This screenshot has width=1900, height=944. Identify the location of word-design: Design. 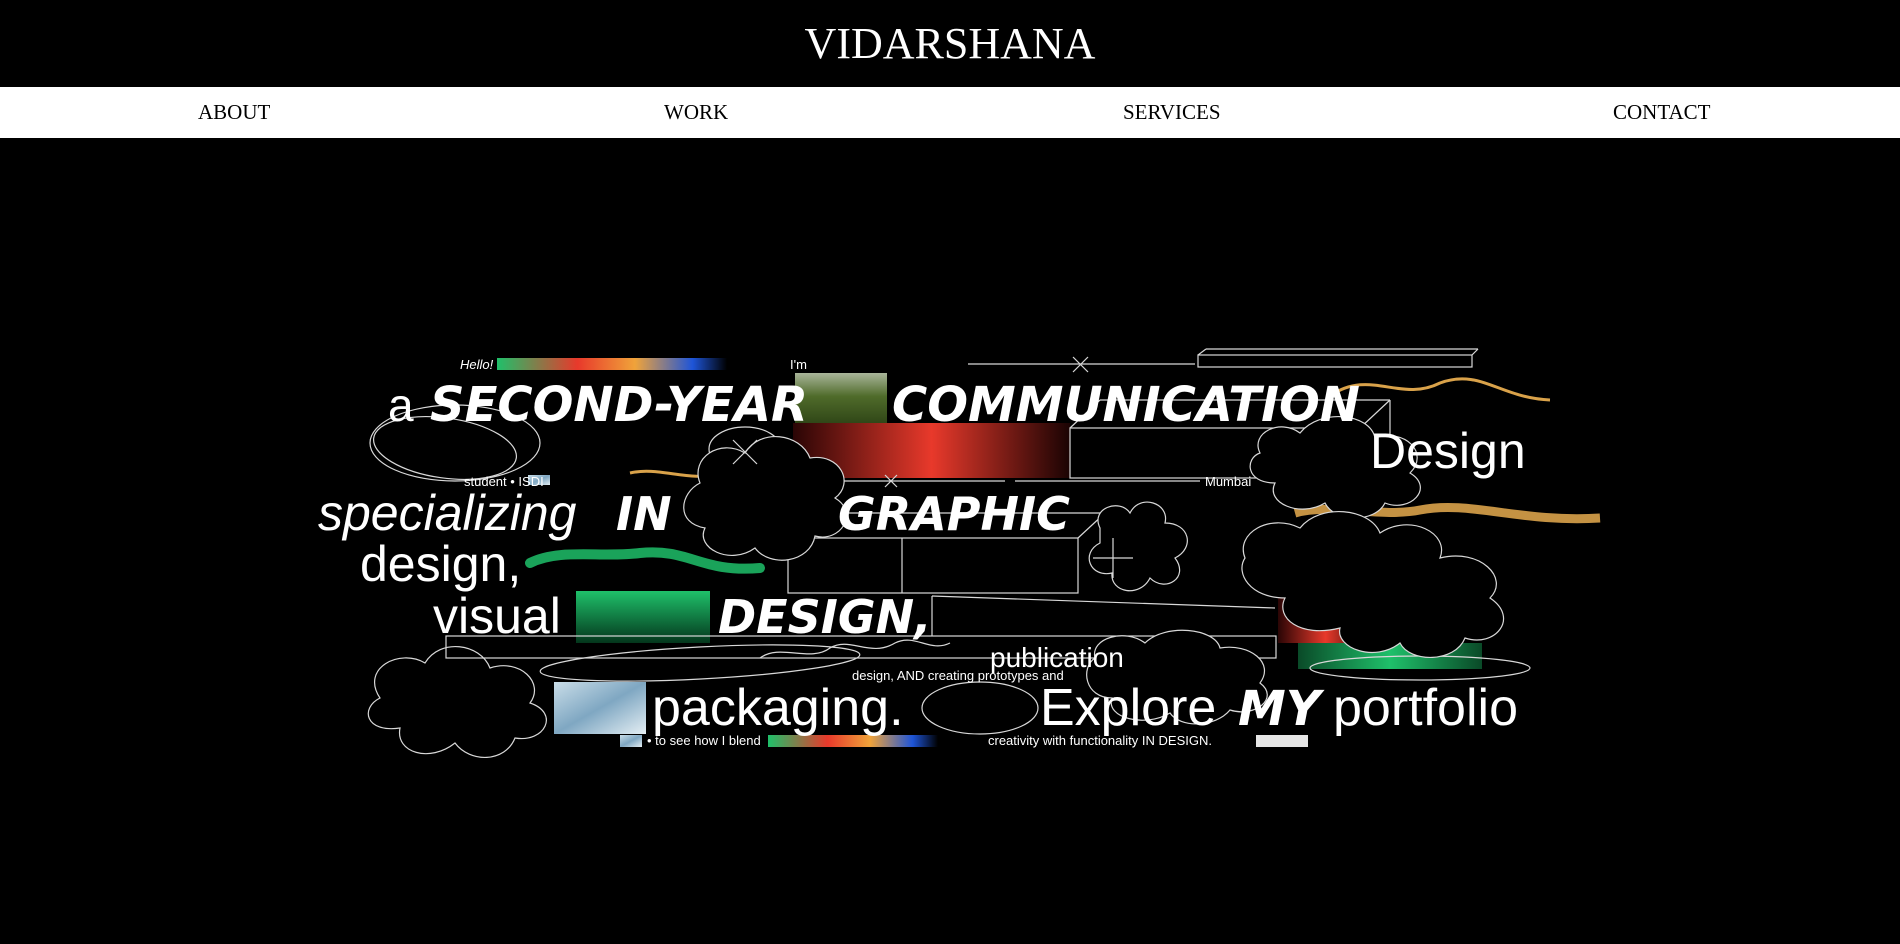
(1448, 451).